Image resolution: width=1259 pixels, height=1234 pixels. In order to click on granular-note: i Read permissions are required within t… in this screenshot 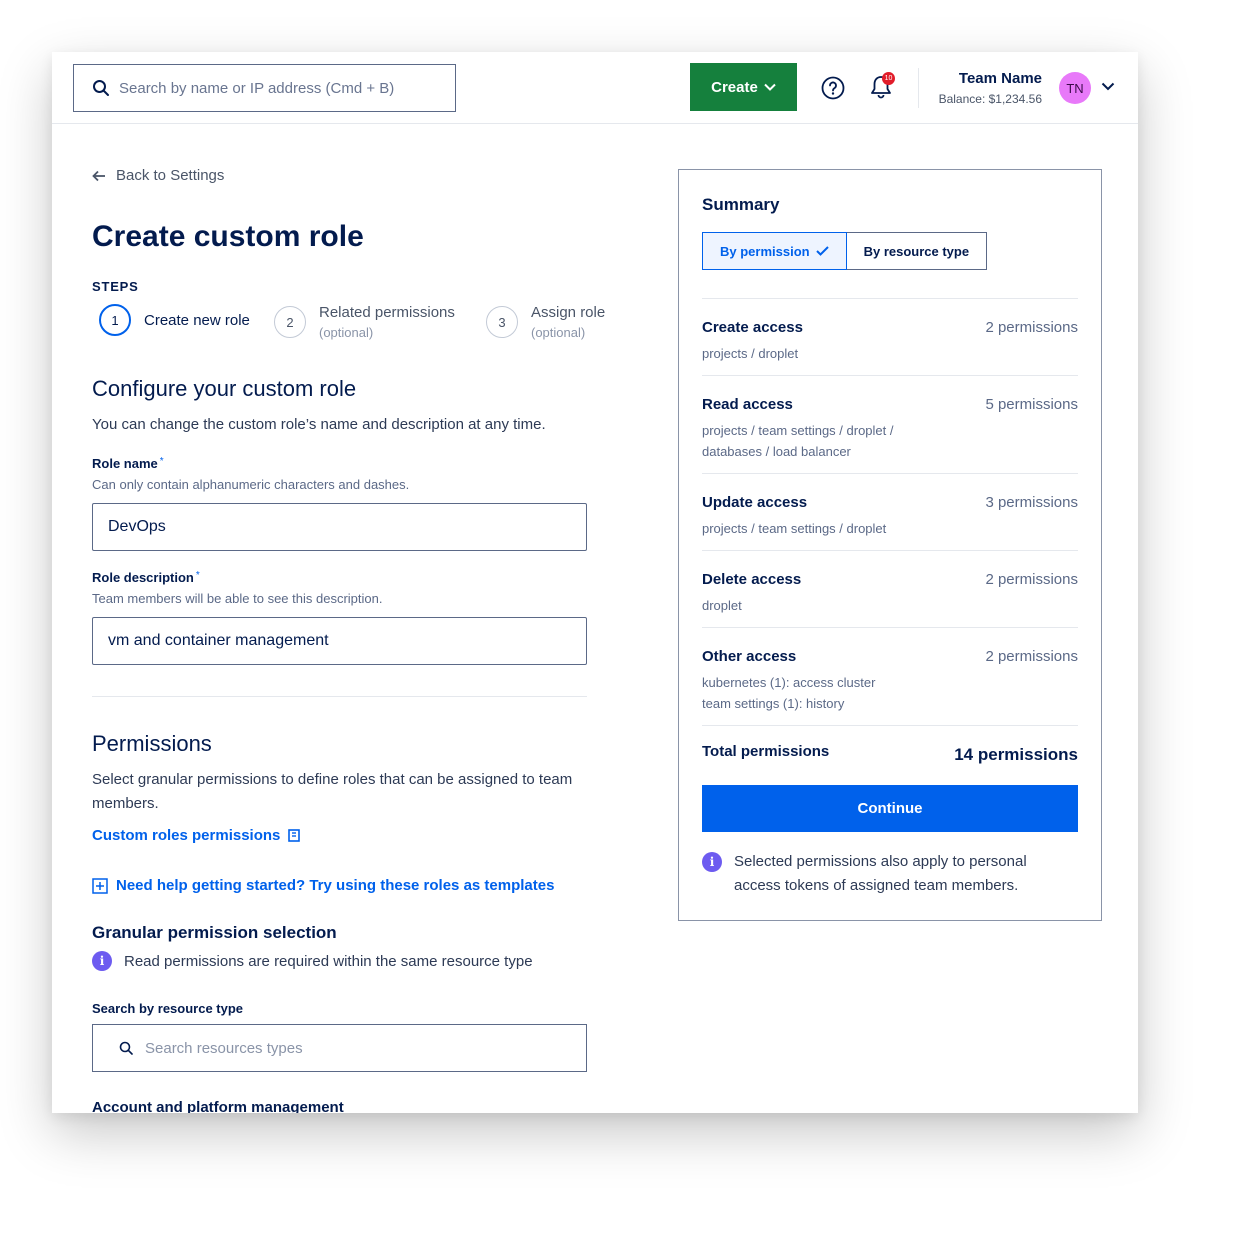, I will do `click(312, 961)`.